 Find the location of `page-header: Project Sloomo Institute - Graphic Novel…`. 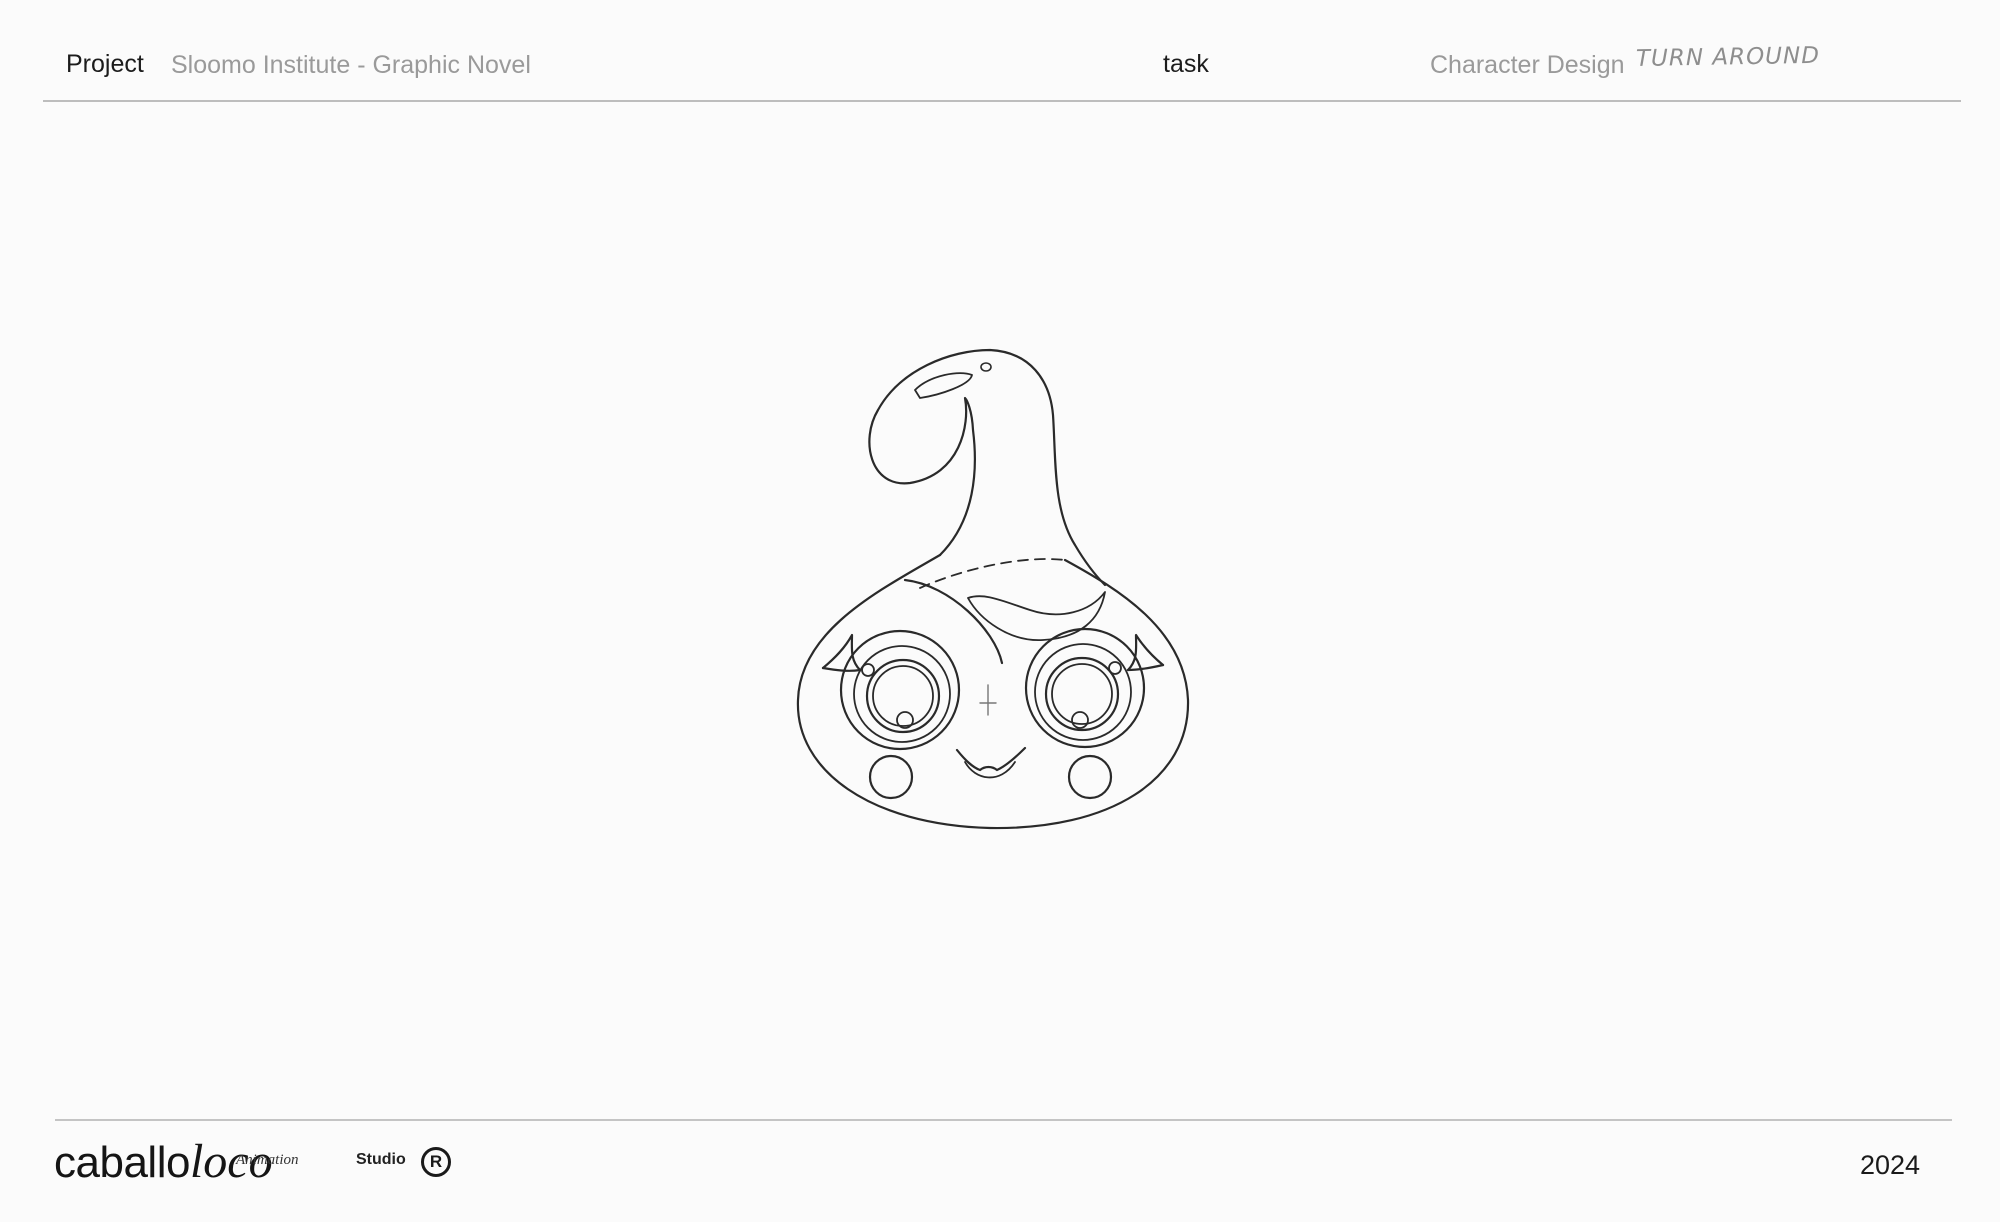

page-header: Project Sloomo Institute - Graphic Novel… is located at coordinates (1000, 51).